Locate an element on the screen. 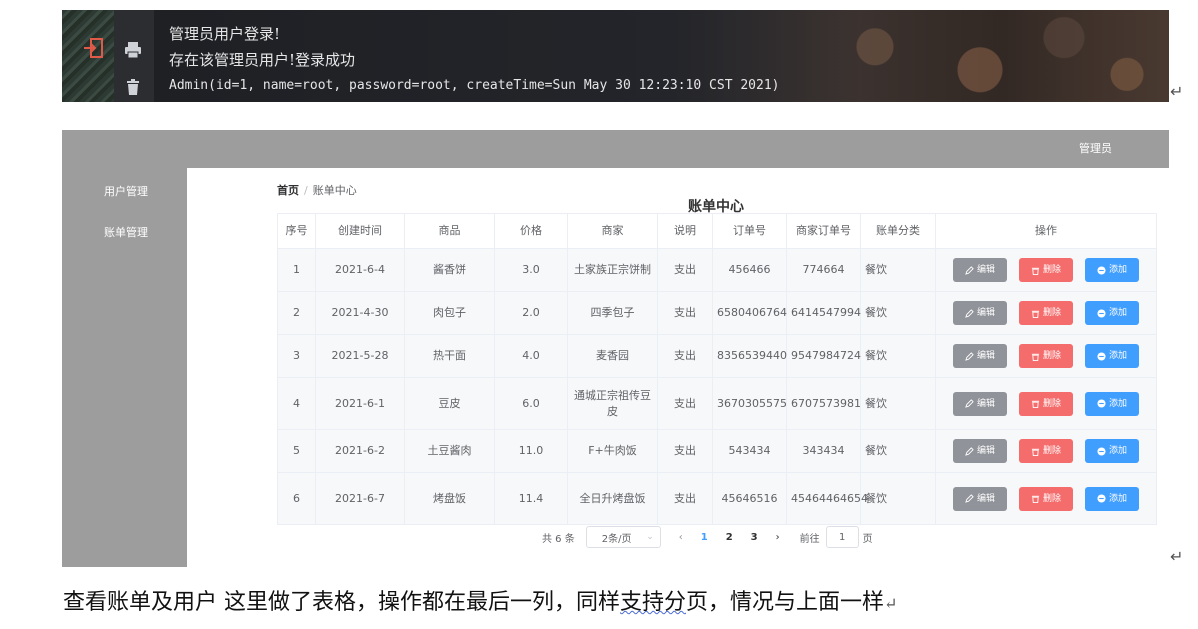  prev-page-button: ‹ is located at coordinates (681, 537).